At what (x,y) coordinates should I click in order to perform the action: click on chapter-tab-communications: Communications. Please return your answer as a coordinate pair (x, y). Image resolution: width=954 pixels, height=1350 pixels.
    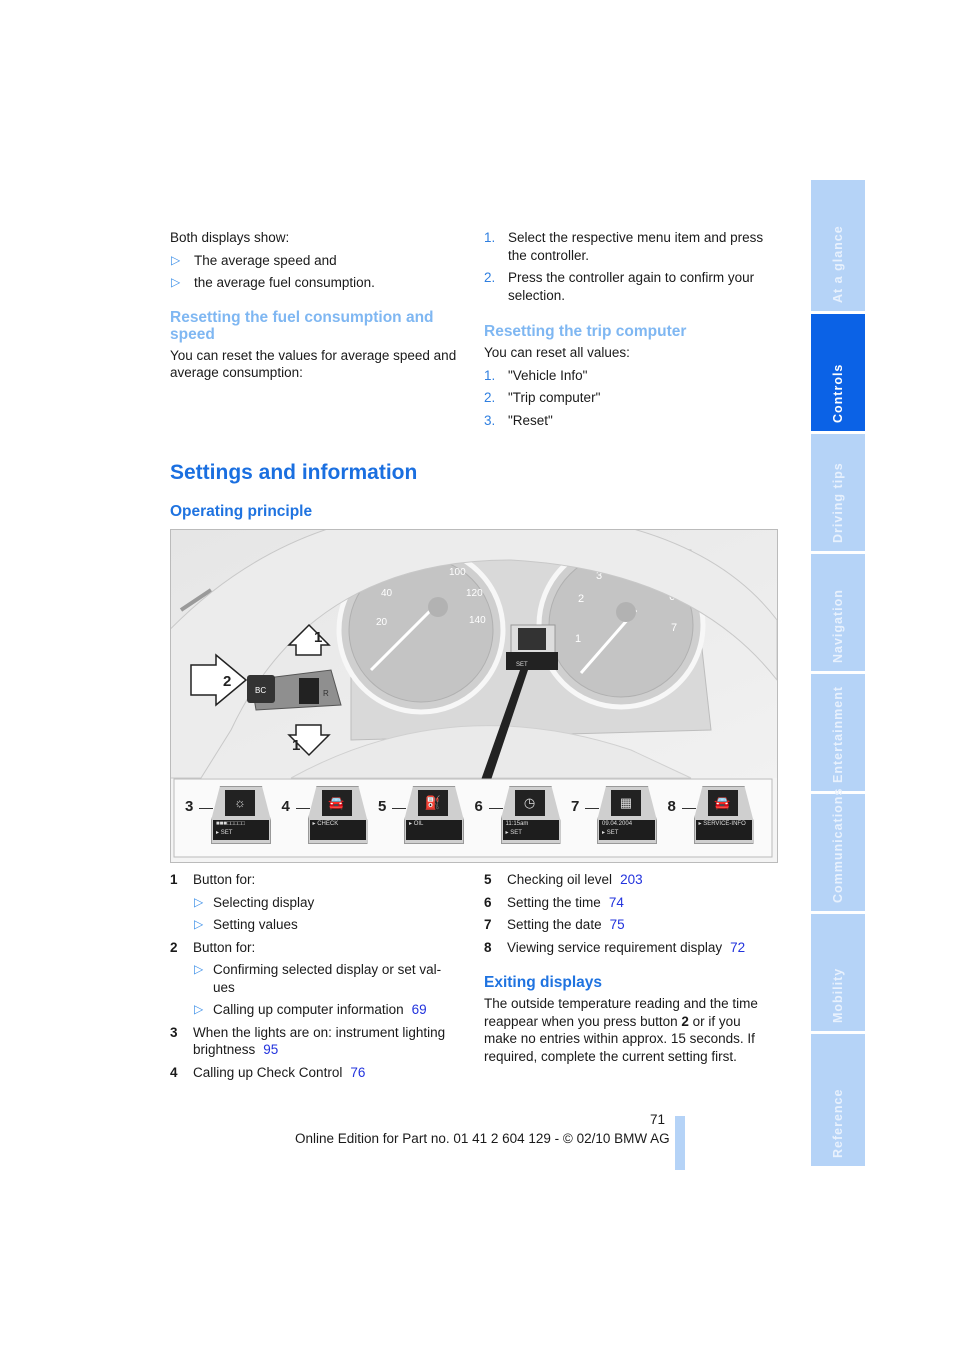
    Looking at the image, I should click on (838, 849).